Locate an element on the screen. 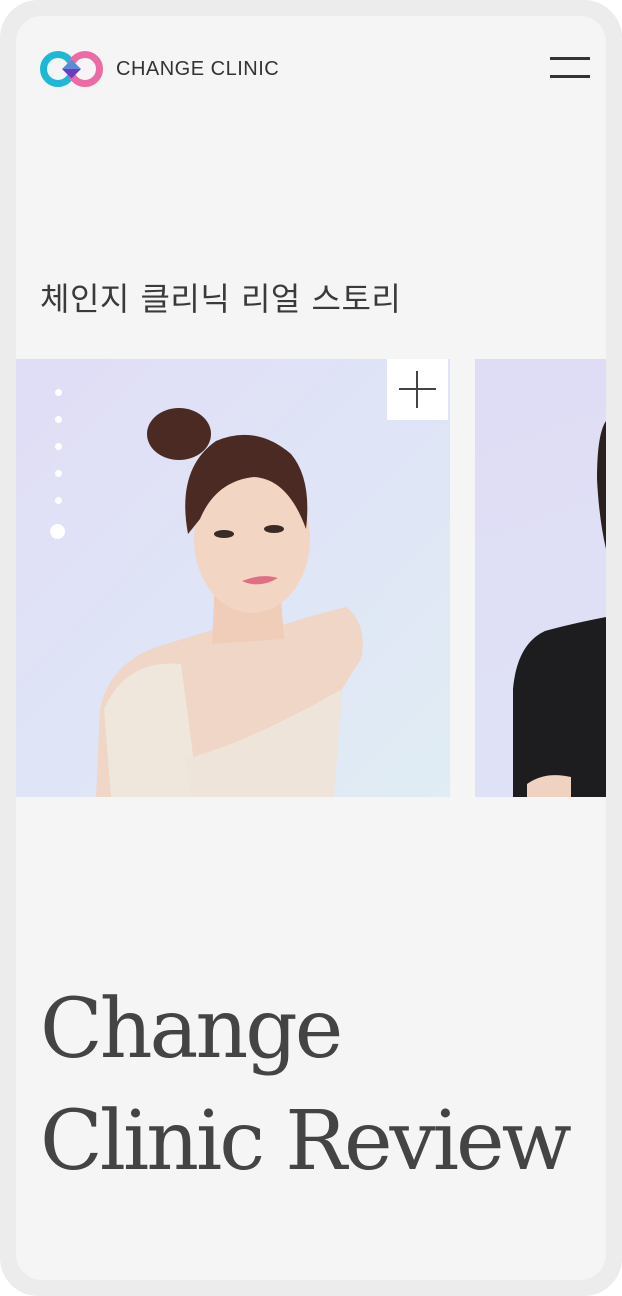 The image size is (622, 1296). review-headline: Change Clinic Review is located at coordinates (306, 1086).